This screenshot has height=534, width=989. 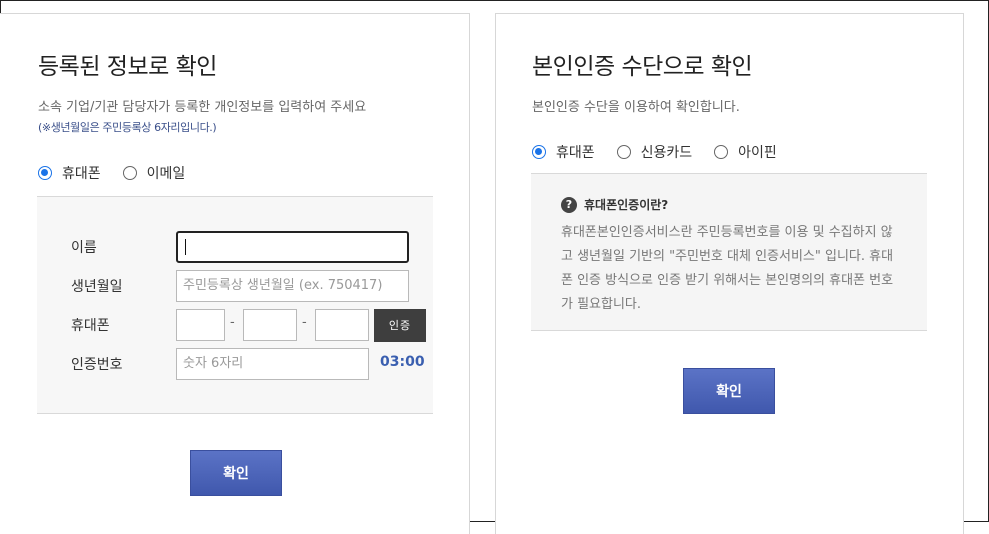 I want to click on birth-label: 생년월일, so click(x=97, y=287).